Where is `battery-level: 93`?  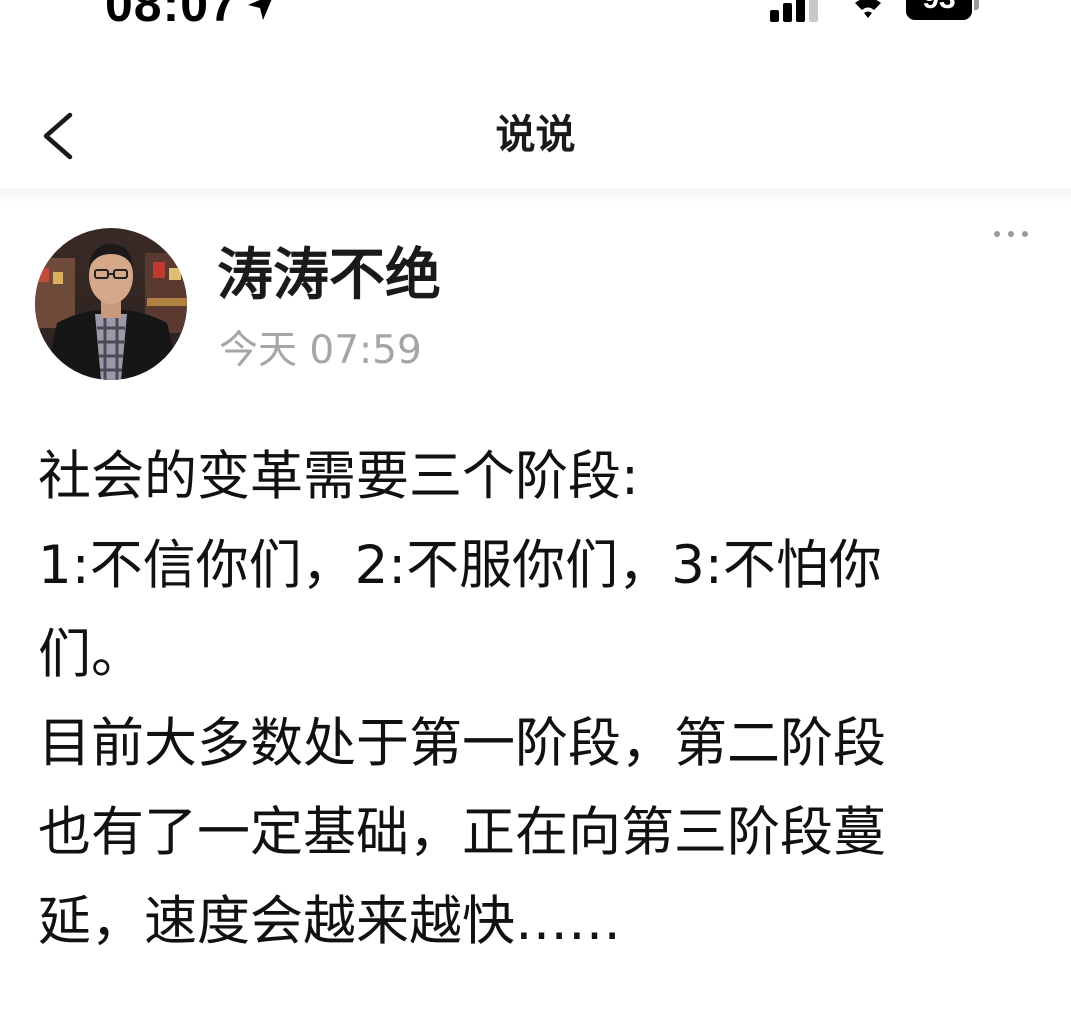 battery-level: 93 is located at coordinates (939, 8).